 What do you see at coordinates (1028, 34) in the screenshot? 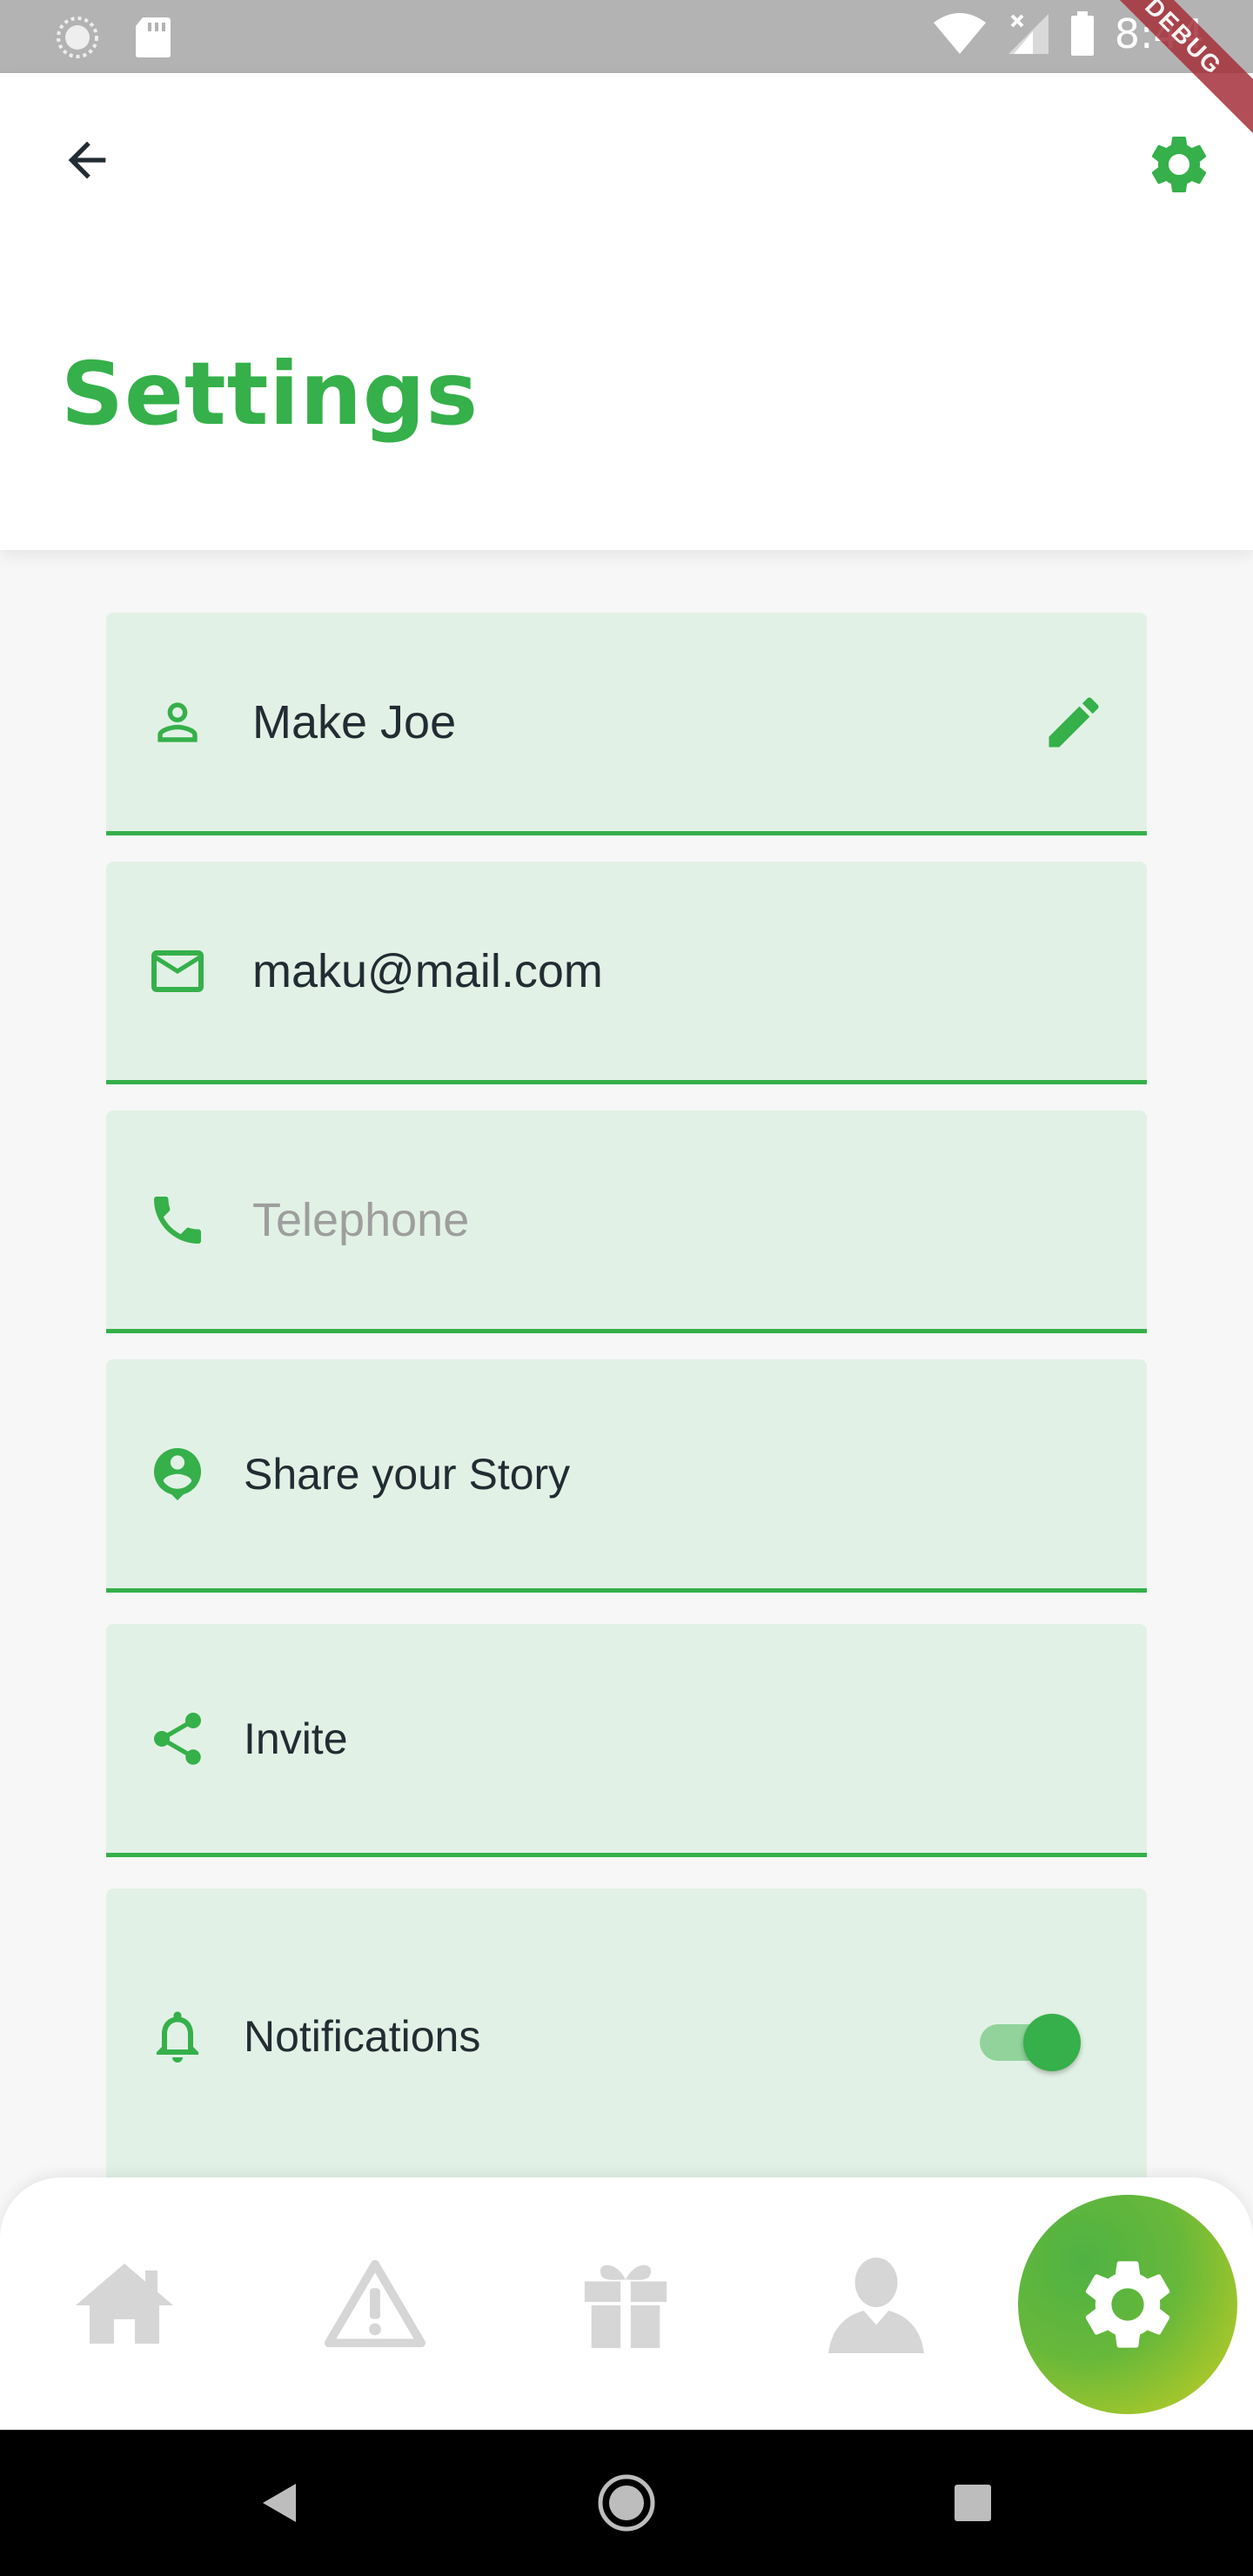
I see `cell-signal-icon` at bounding box center [1028, 34].